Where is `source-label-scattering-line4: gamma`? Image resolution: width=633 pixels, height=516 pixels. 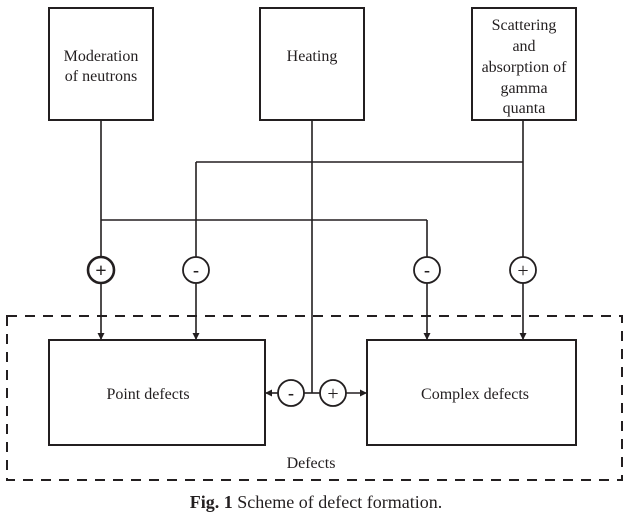
source-label-scattering-line4: gamma is located at coordinates (523, 88).